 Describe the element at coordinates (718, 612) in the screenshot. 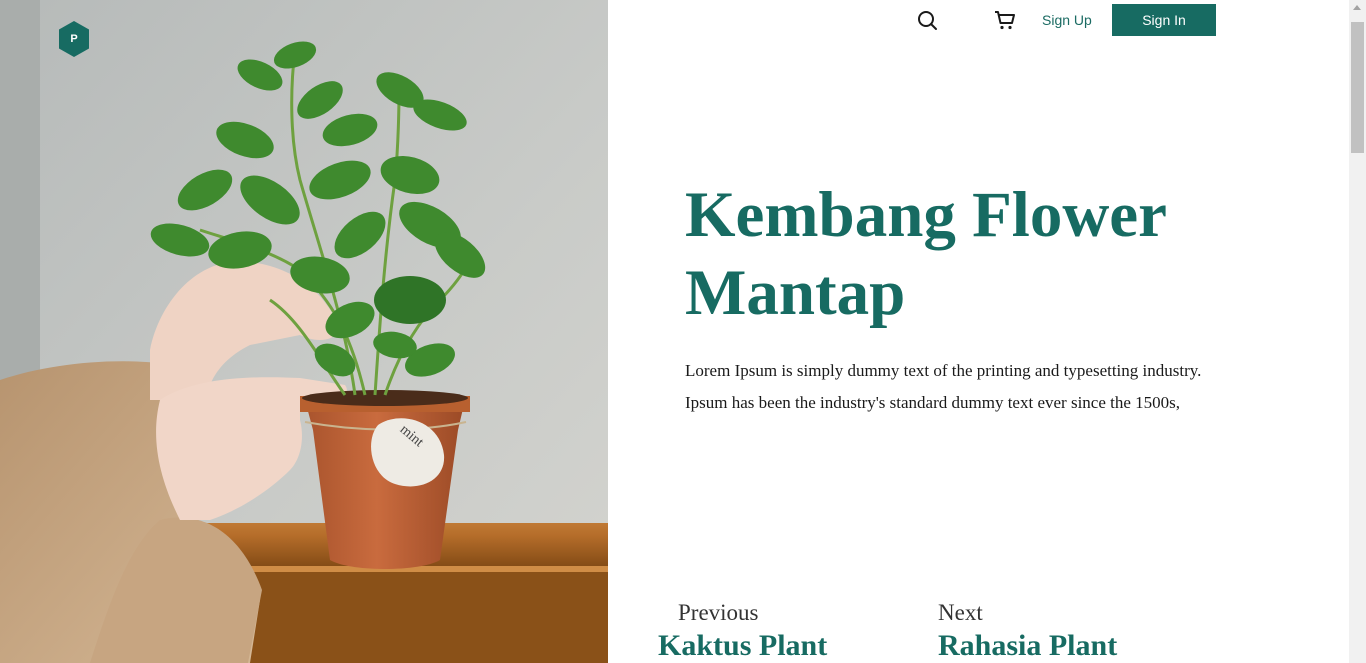

I see `previous-label: Previous` at that location.